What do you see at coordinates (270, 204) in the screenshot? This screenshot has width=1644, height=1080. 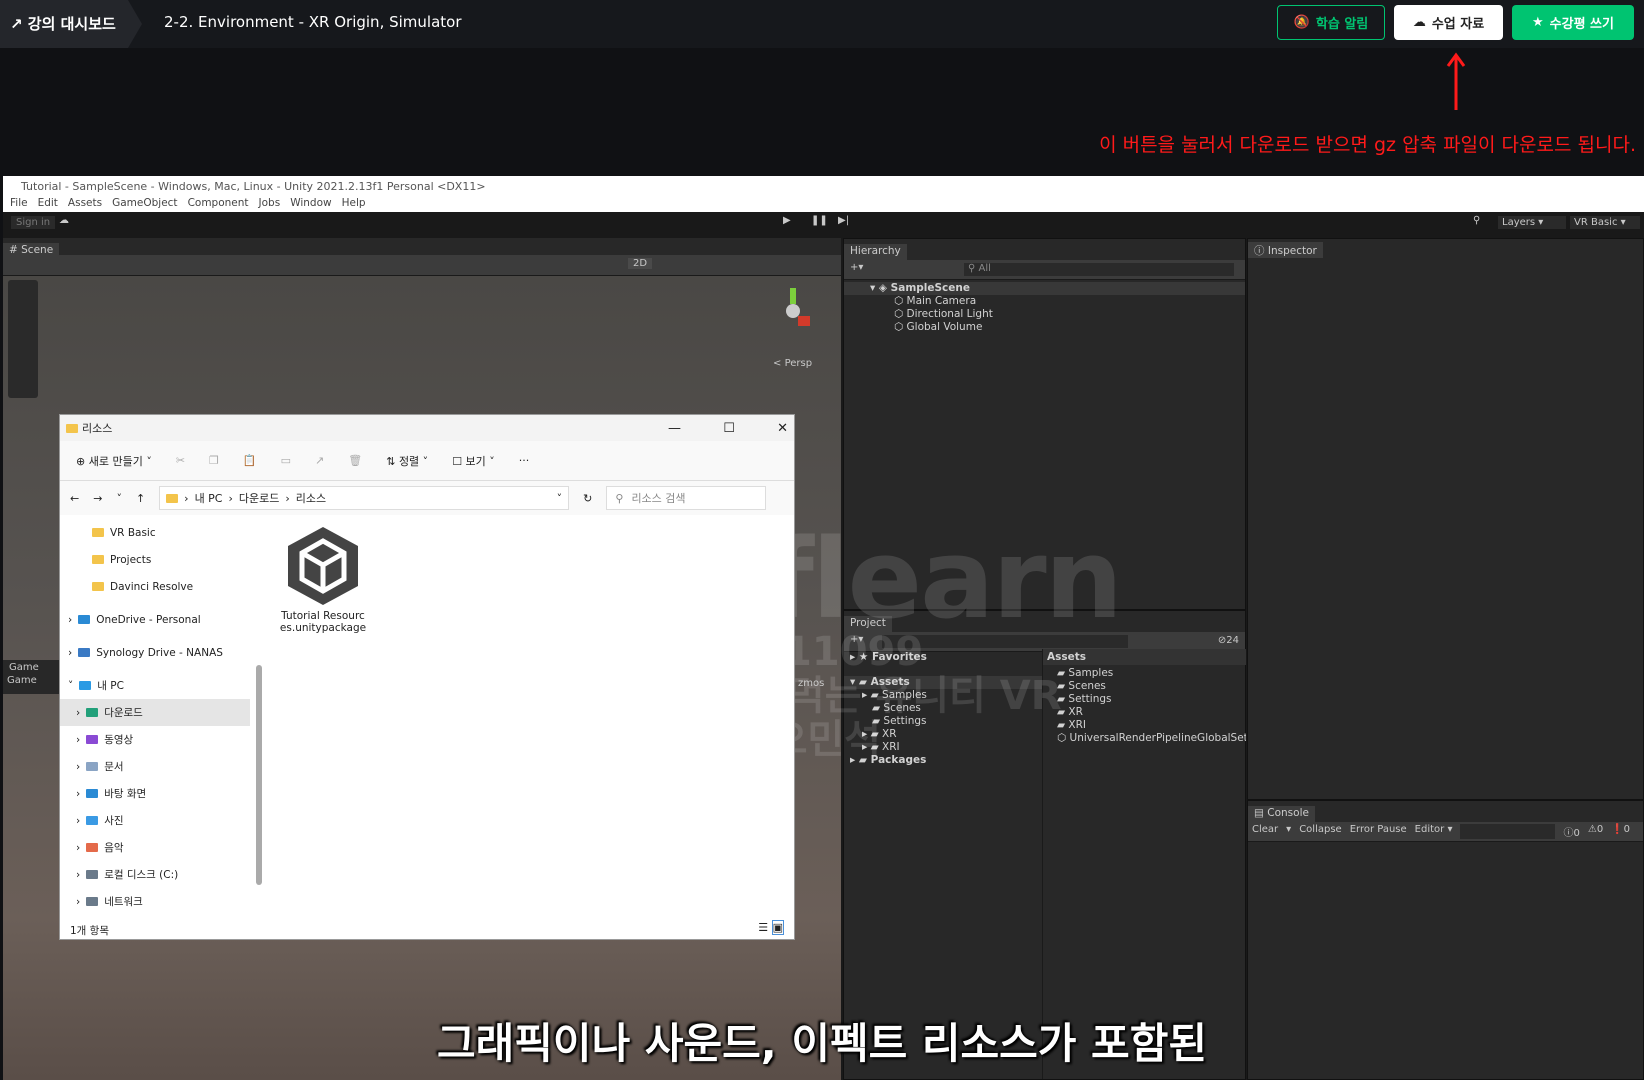 I see `menu-jobs: Jobs` at bounding box center [270, 204].